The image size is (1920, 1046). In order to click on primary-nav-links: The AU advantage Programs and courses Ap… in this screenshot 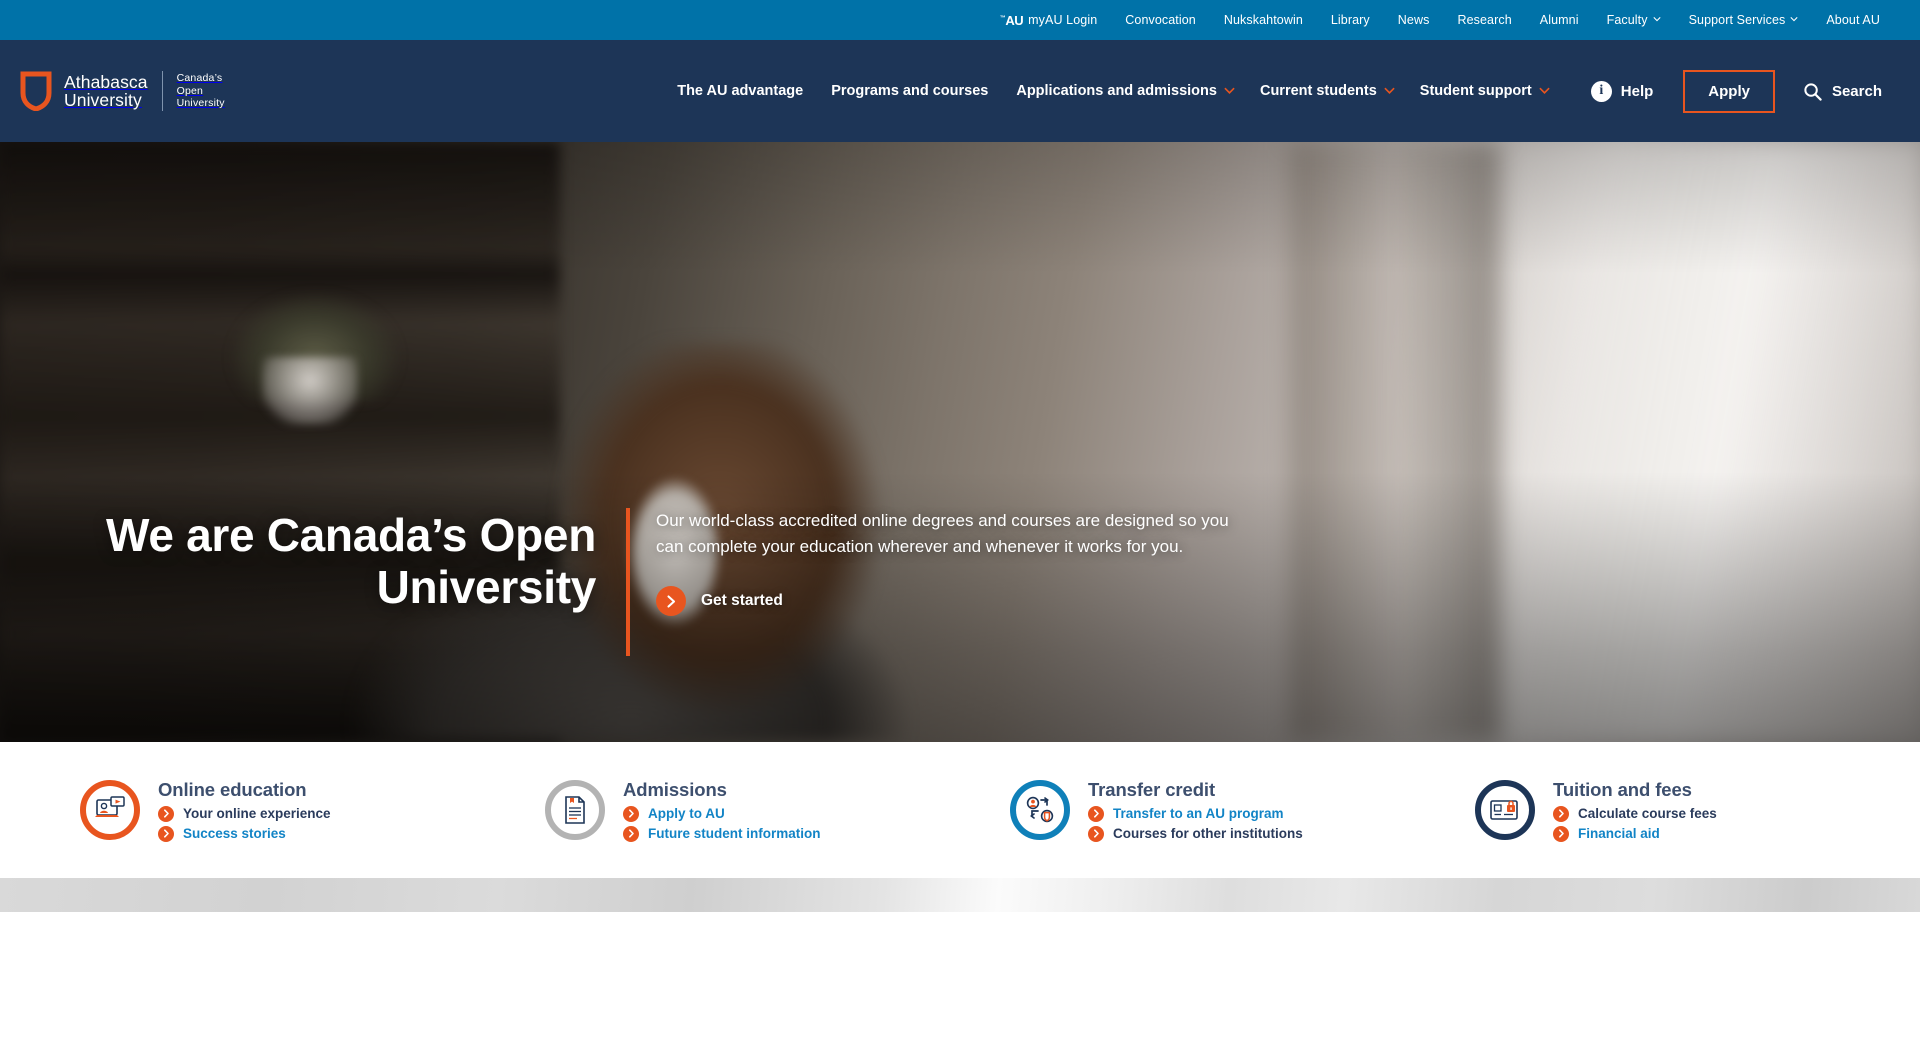, I will do `click(1112, 91)`.